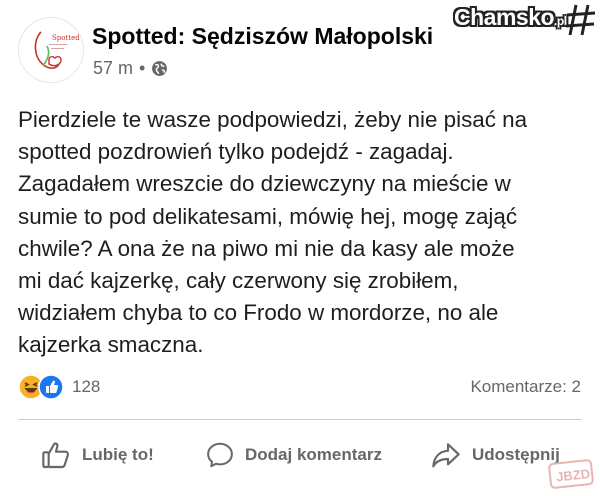 This screenshot has height=496, width=600. I want to click on post-actions: Lubię to! Dodaj komentarz Udostępnij, so click(300, 455).